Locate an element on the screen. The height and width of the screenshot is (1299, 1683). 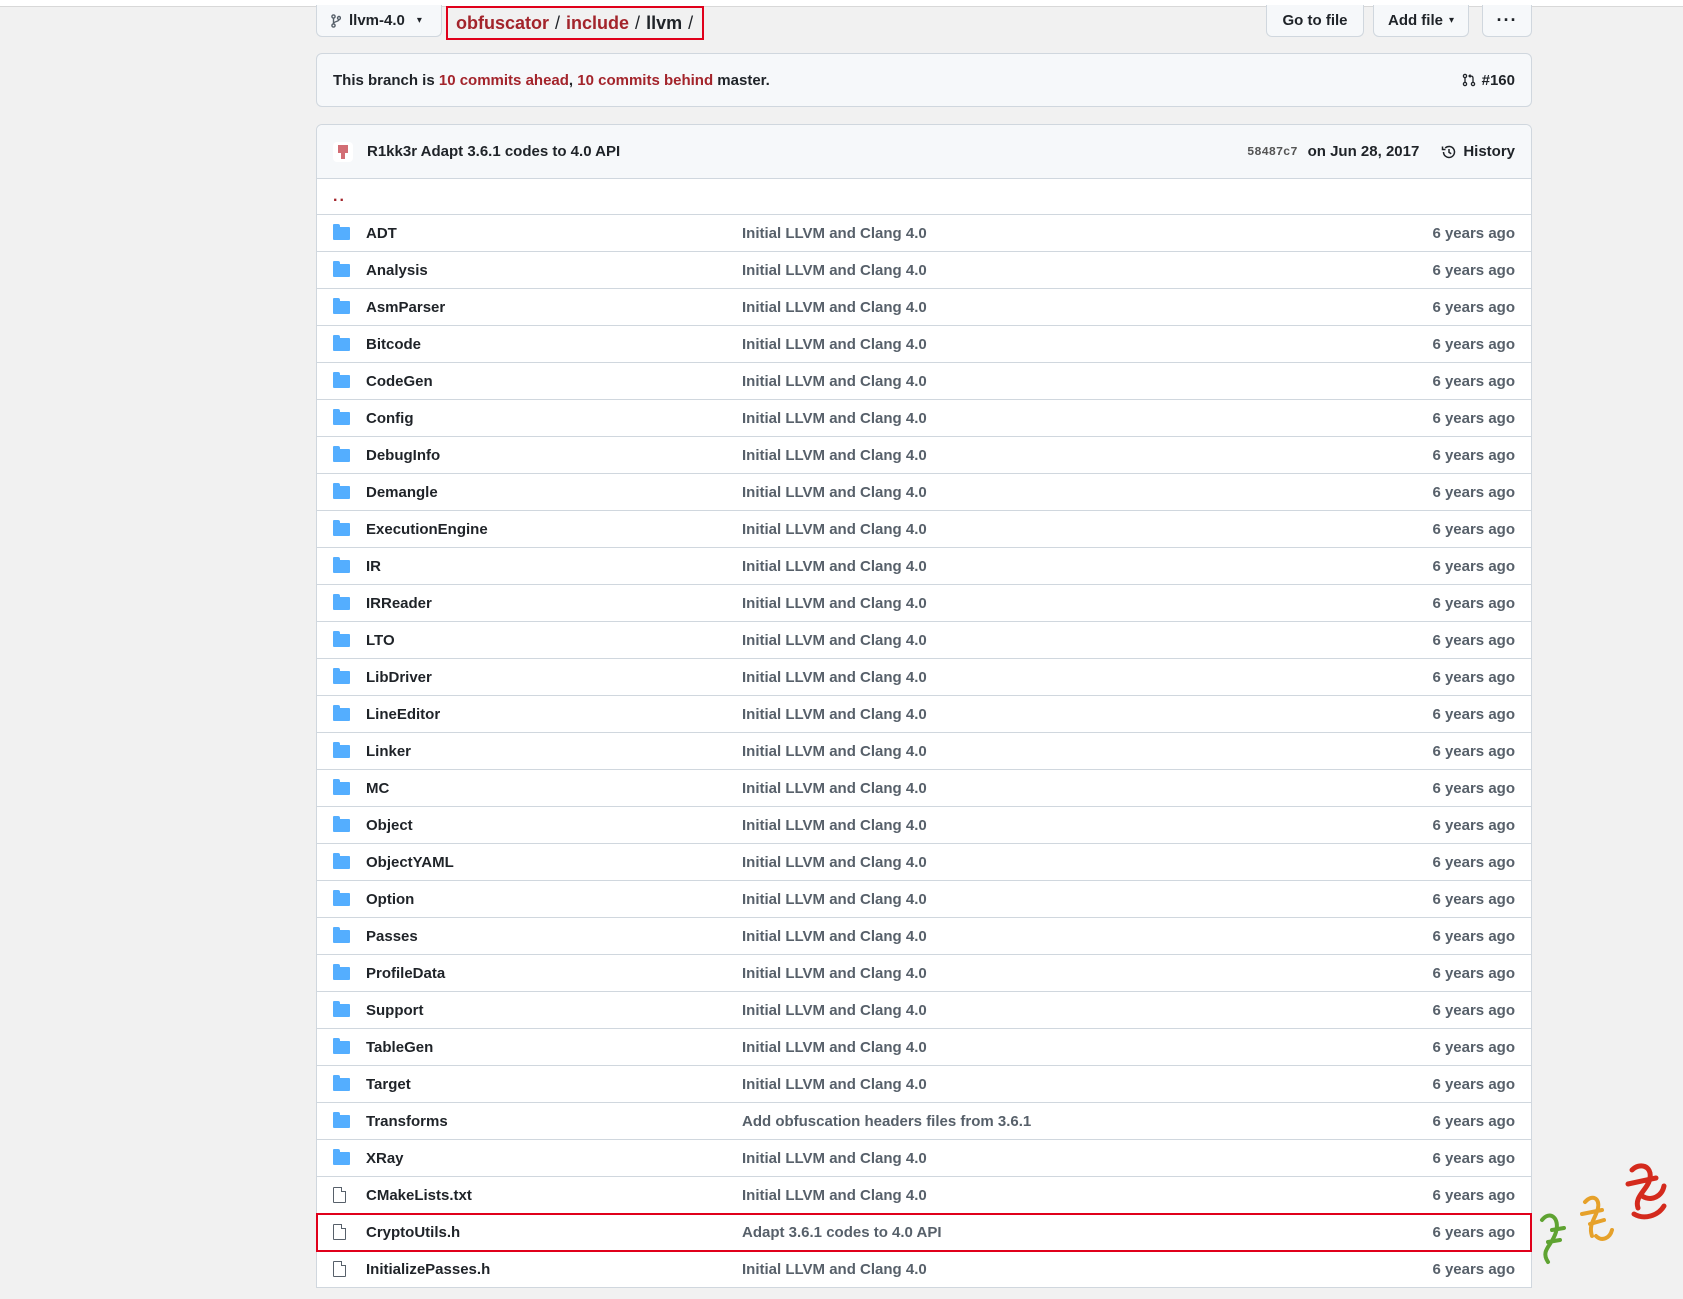
directory-name-link: Analysis is located at coordinates (554, 270).